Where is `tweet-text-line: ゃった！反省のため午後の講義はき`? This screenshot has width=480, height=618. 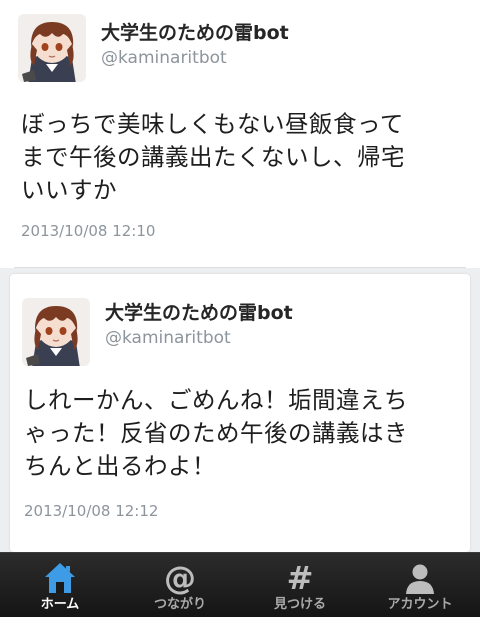
tweet-text-line: ゃった！反省のため午後の講義はき is located at coordinates (216, 433).